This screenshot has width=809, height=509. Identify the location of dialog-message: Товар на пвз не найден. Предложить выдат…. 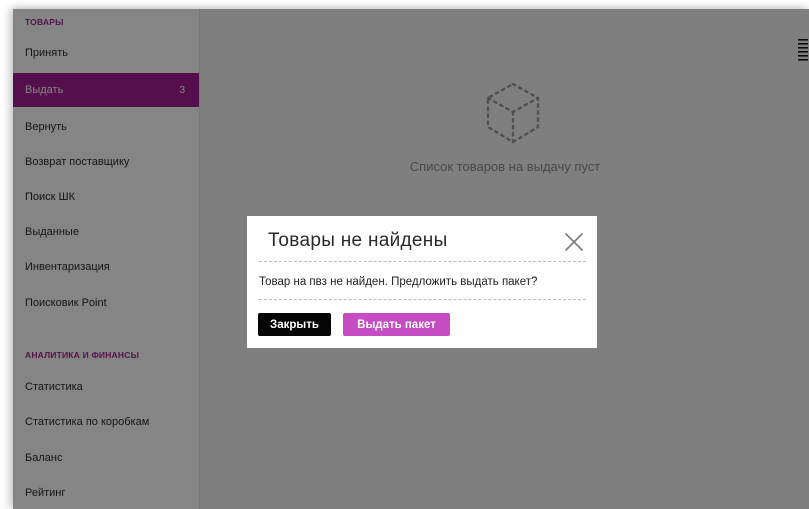
(398, 282).